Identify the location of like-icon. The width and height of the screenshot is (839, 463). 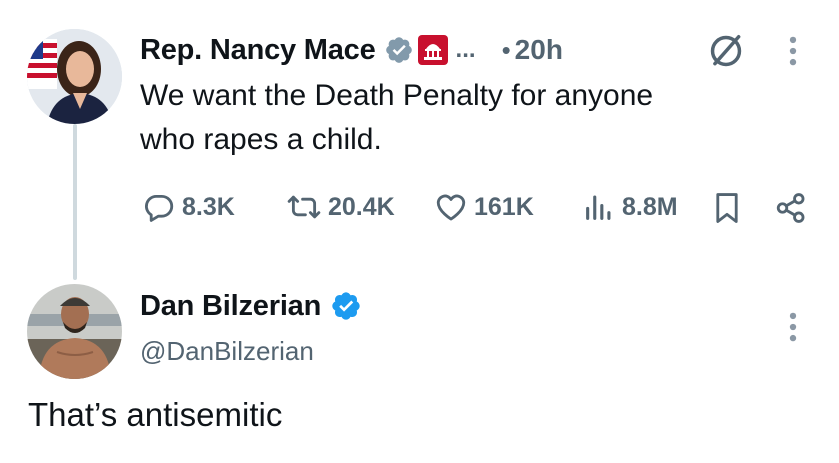
(451, 207).